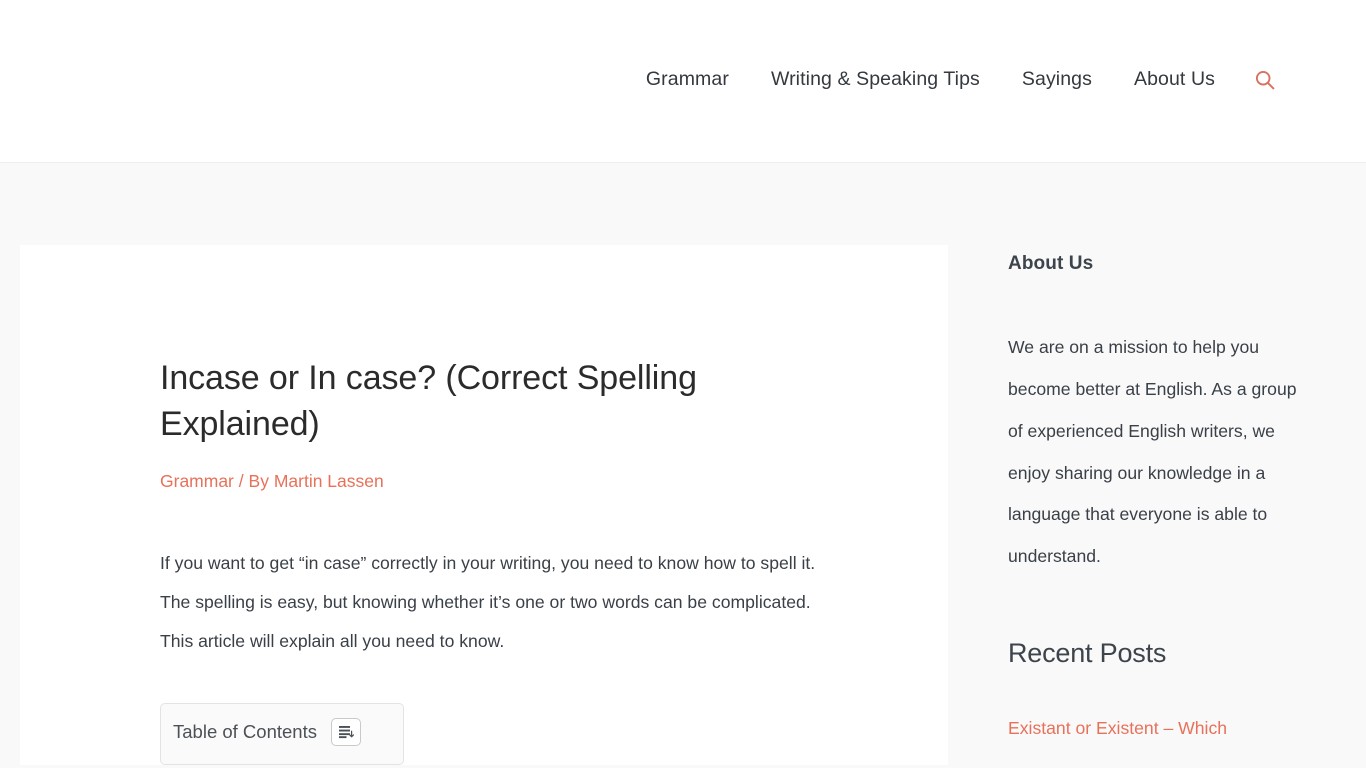  I want to click on search-button, so click(1265, 80).